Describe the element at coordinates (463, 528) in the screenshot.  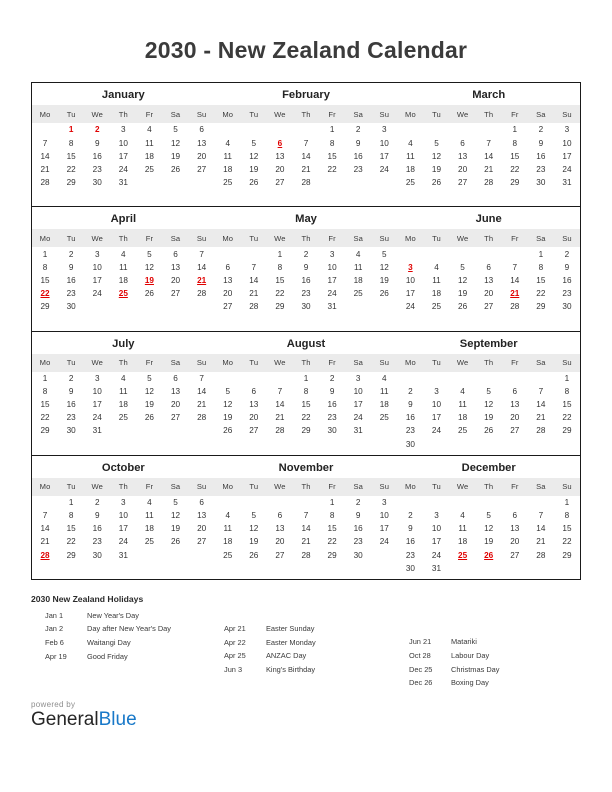
I see `day-cell: 11` at that location.